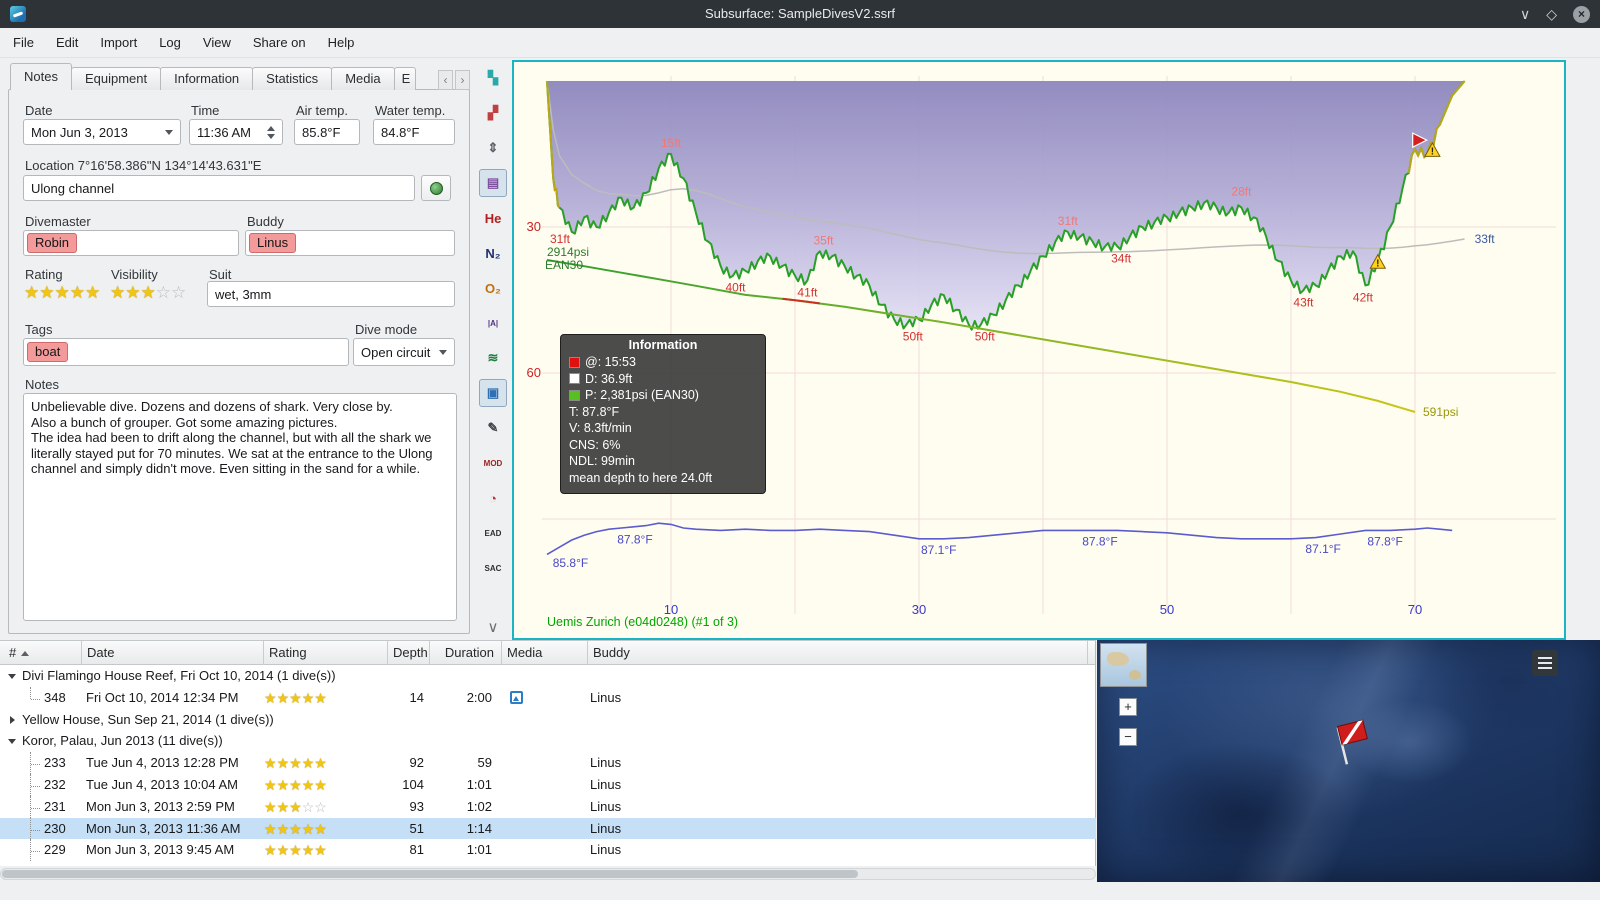 This screenshot has width=1600, height=900. What do you see at coordinates (41, 76) in the screenshot?
I see `tab-notes: Notes` at bounding box center [41, 76].